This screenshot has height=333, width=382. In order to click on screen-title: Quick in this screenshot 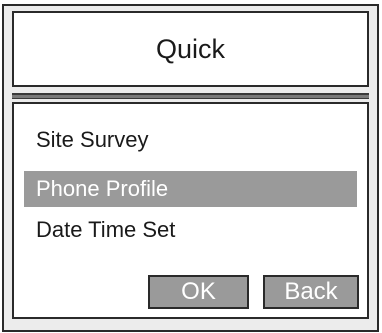, I will do `click(190, 48)`.